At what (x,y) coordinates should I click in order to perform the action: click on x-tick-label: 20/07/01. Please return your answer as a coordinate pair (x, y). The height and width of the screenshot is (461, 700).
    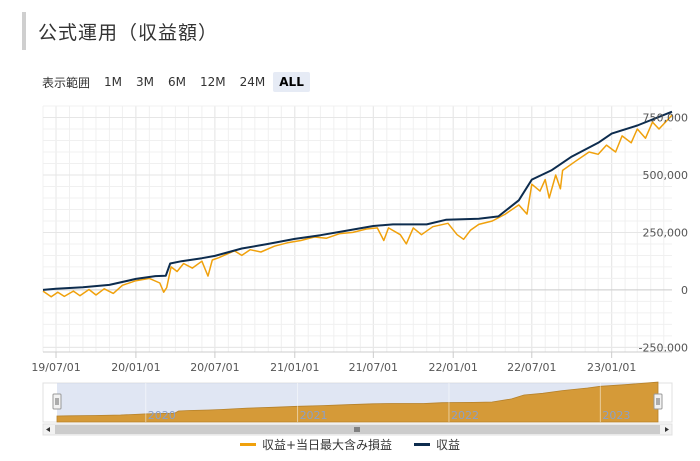
    Looking at the image, I should click on (214, 367).